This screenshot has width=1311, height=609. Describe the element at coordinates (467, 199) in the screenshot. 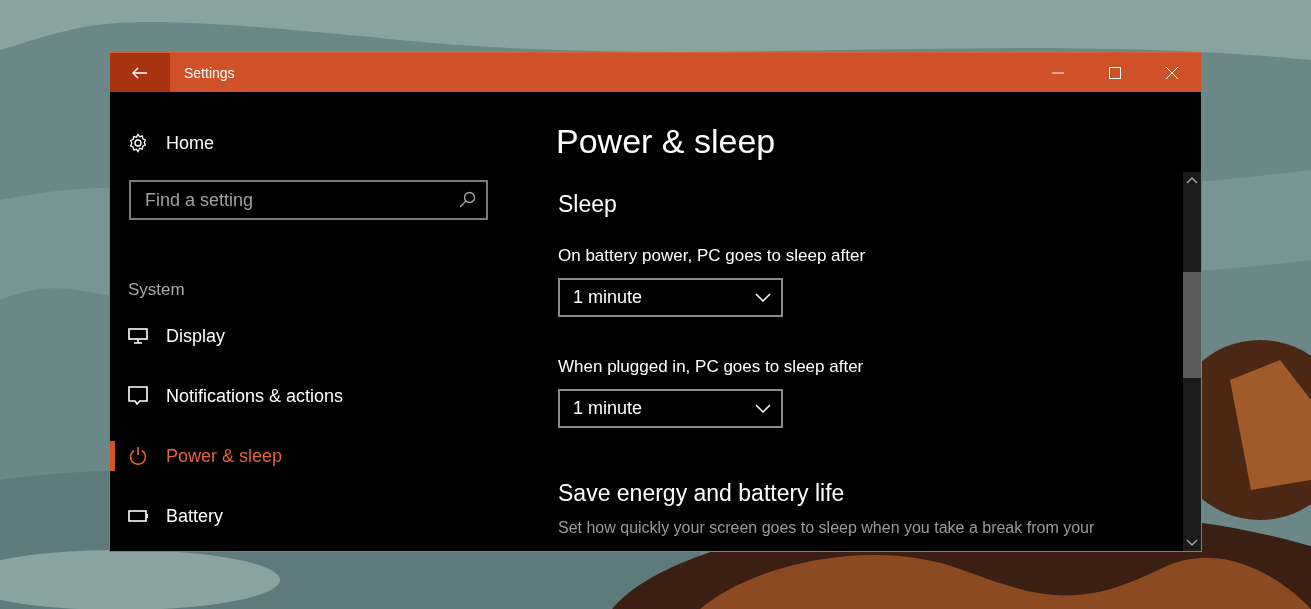

I see `search-icon` at that location.